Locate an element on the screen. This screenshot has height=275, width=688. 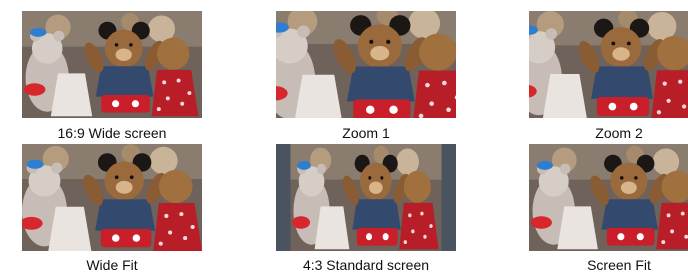
scene-image-inner is located at coordinates (366, 197).